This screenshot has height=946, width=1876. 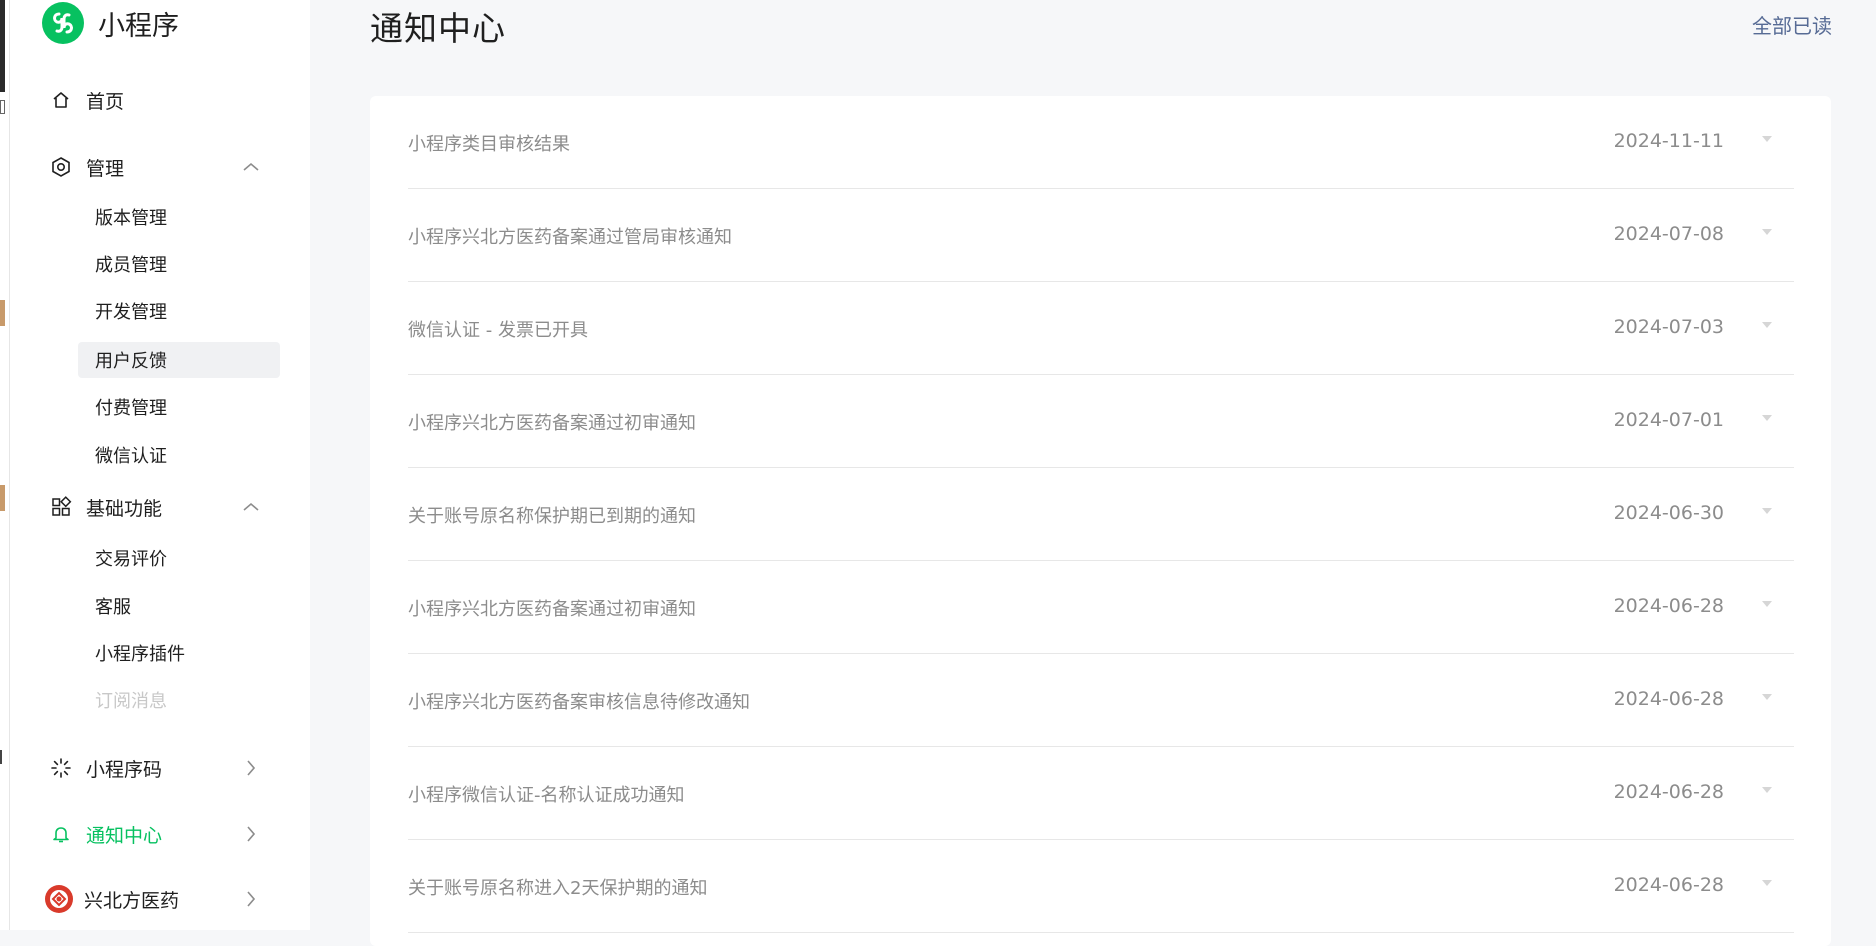 What do you see at coordinates (105, 101) in the screenshot?
I see `nav-home-label: 首页` at bounding box center [105, 101].